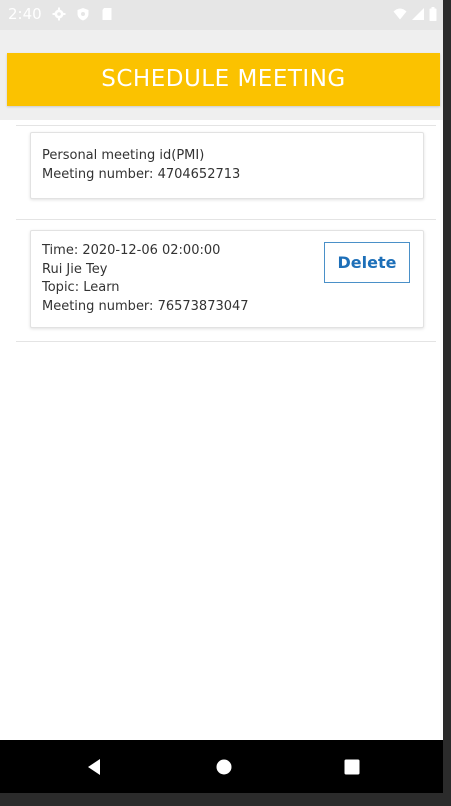 Image resolution: width=451 pixels, height=806 pixels. Describe the element at coordinates (25, 14) in the screenshot. I see `status-time: 2:40` at that location.